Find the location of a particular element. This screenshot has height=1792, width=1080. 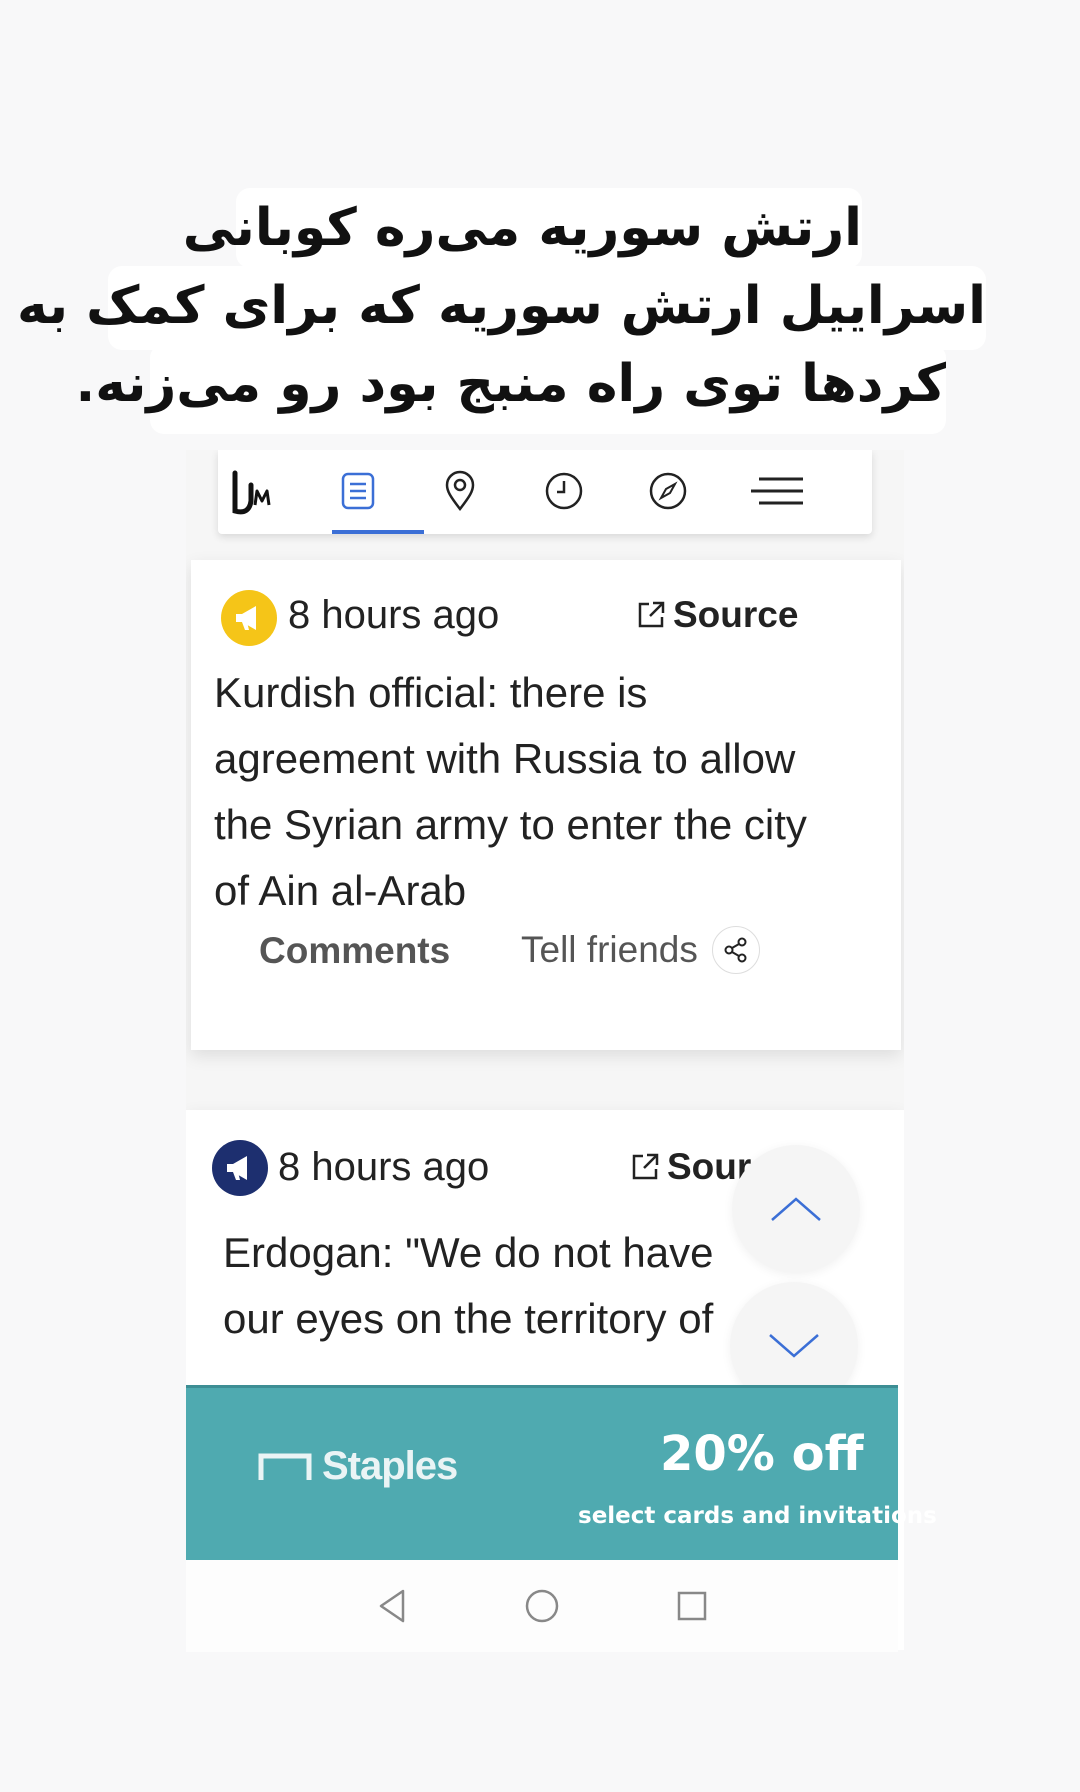

system-nav-bar is located at coordinates (542, 1606).